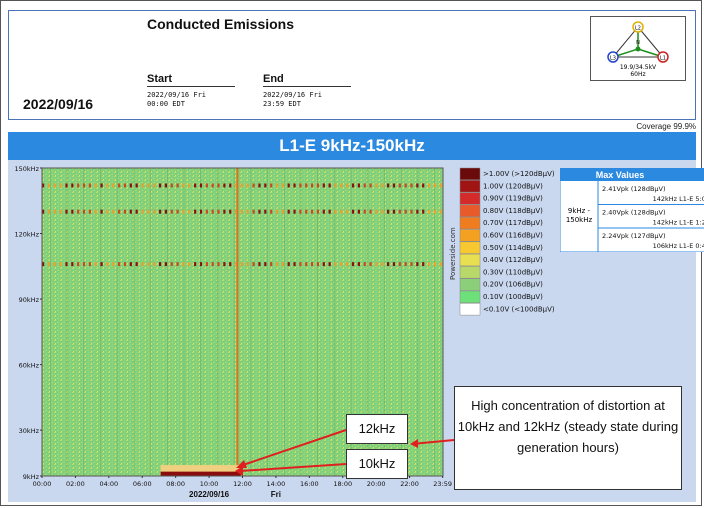 Image resolution: width=704 pixels, height=508 pixels. I want to click on arrow-10khz, so click(293, 467).